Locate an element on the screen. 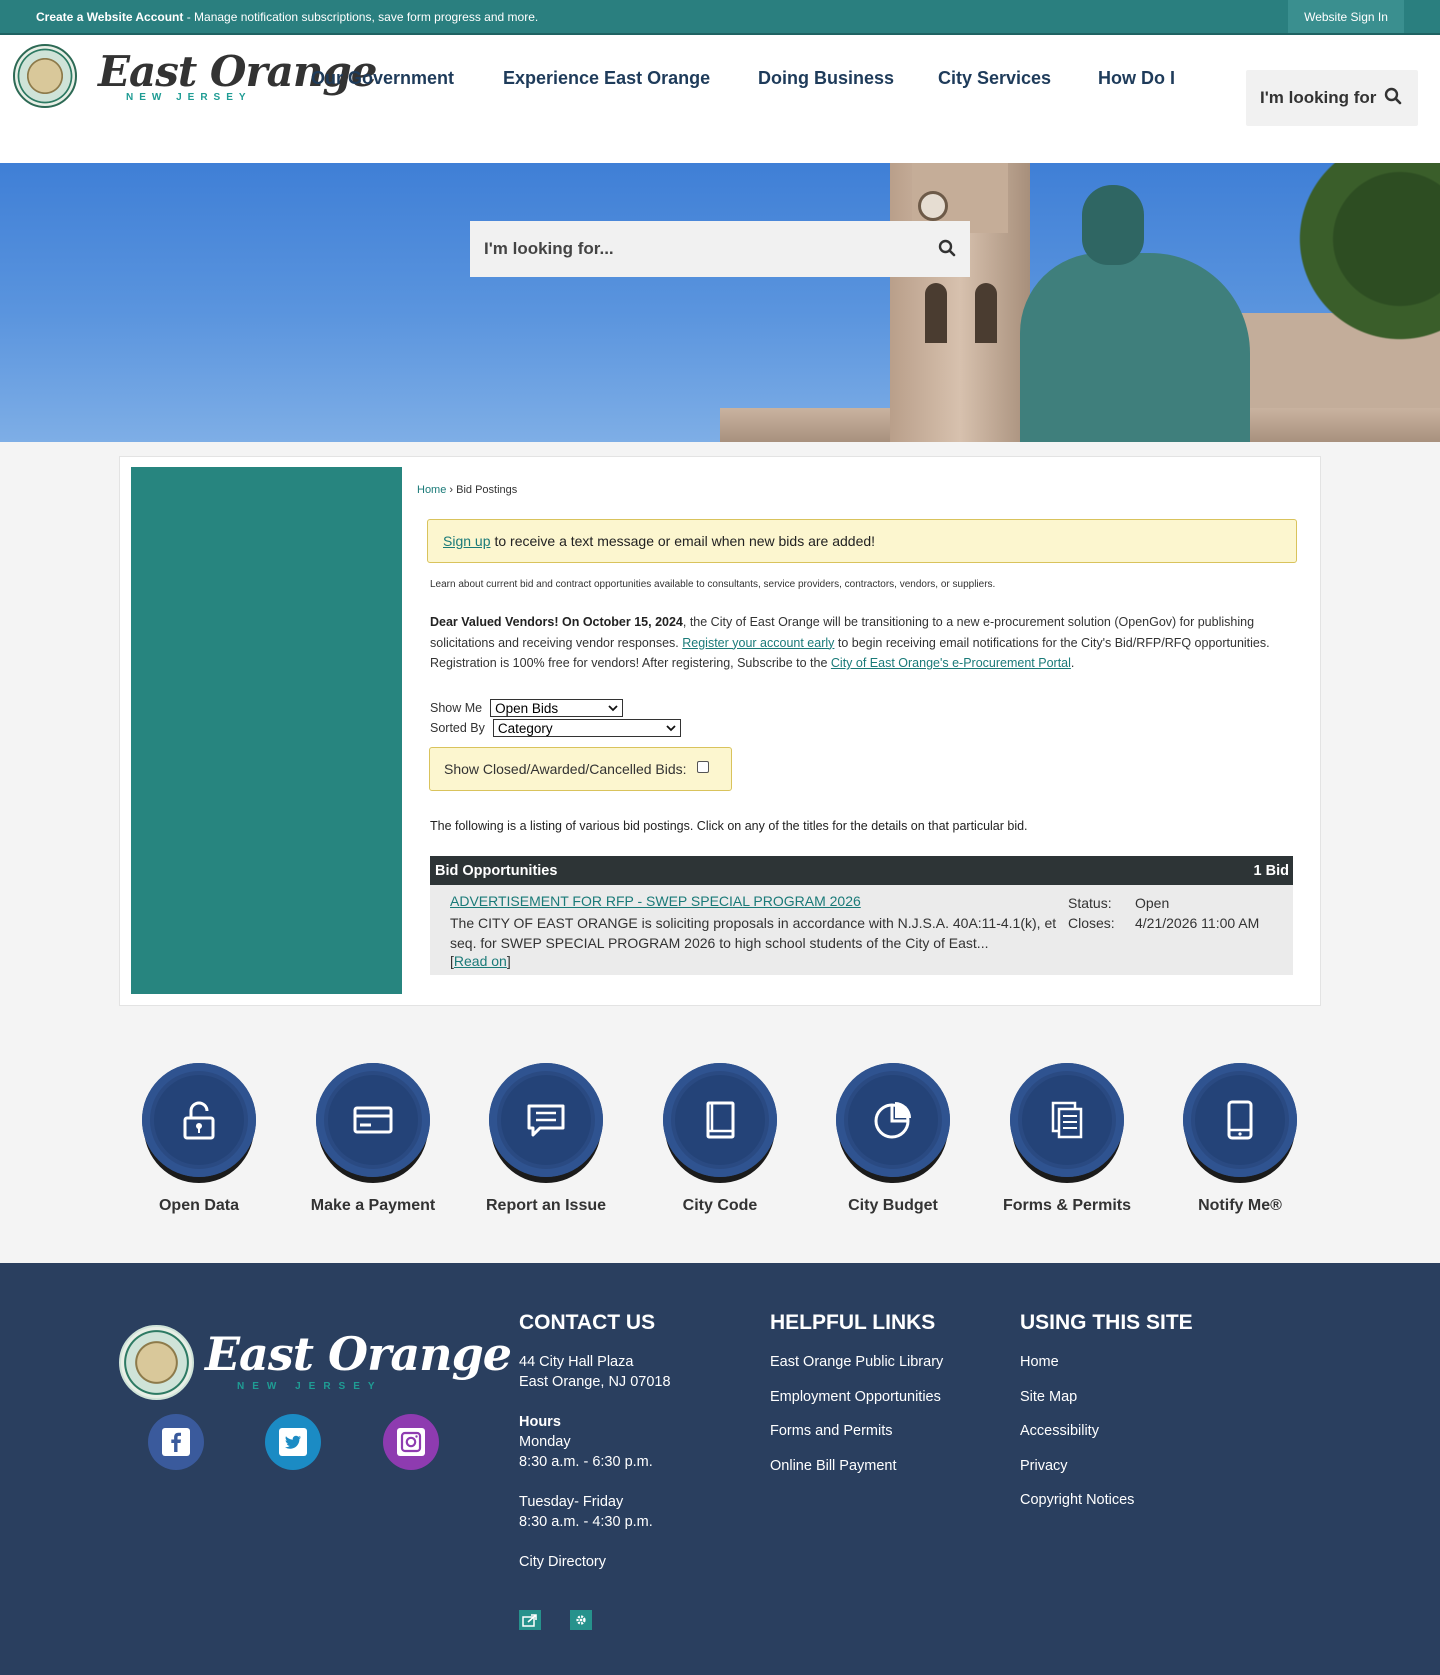 This screenshot has width=1440, height=1675. header-search-label: I'm looking for is located at coordinates (1318, 97).